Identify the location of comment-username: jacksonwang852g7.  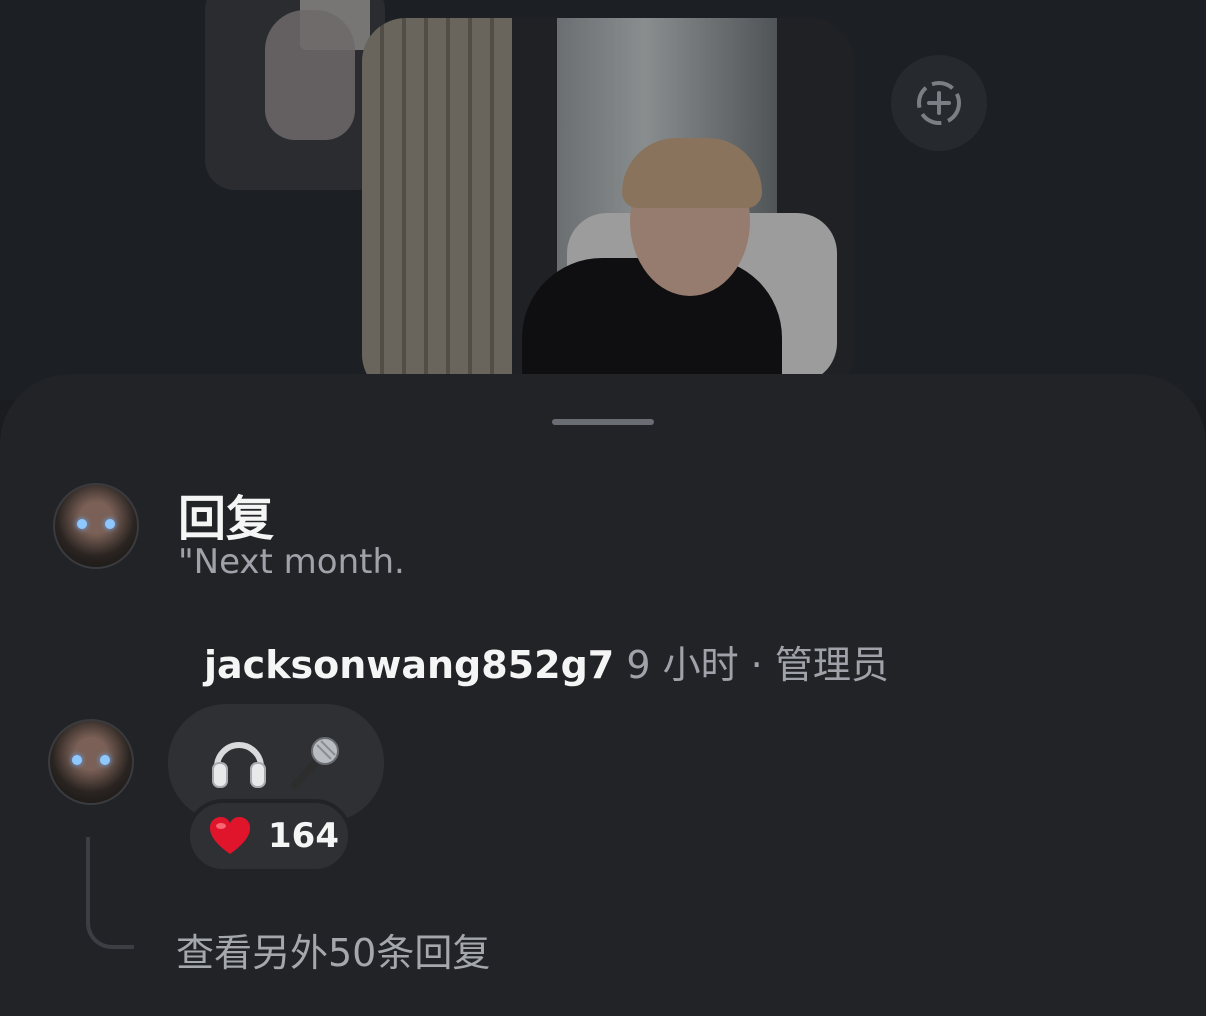
(409, 665).